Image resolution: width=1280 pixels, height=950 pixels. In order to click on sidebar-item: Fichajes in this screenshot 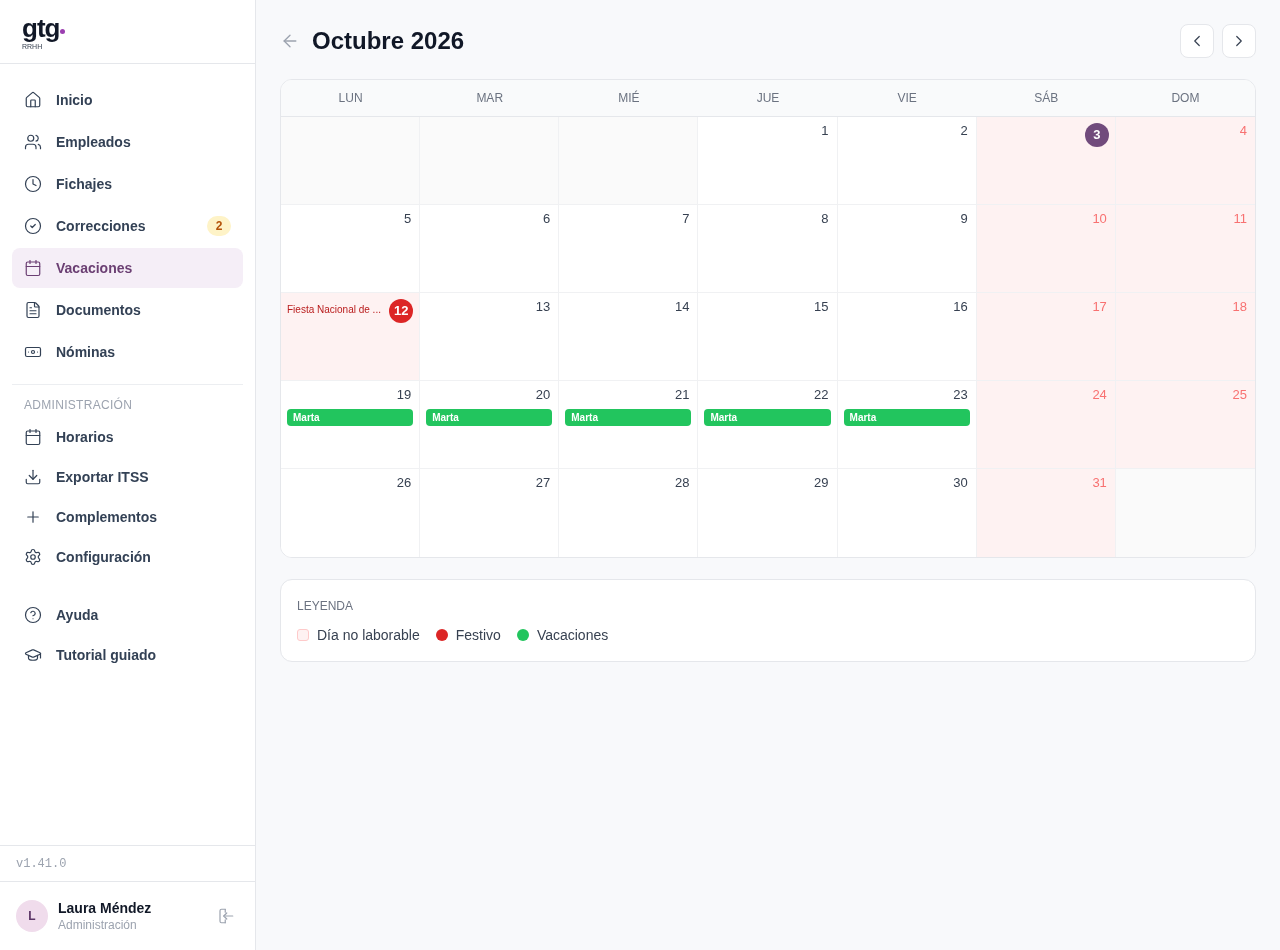, I will do `click(127, 184)`.